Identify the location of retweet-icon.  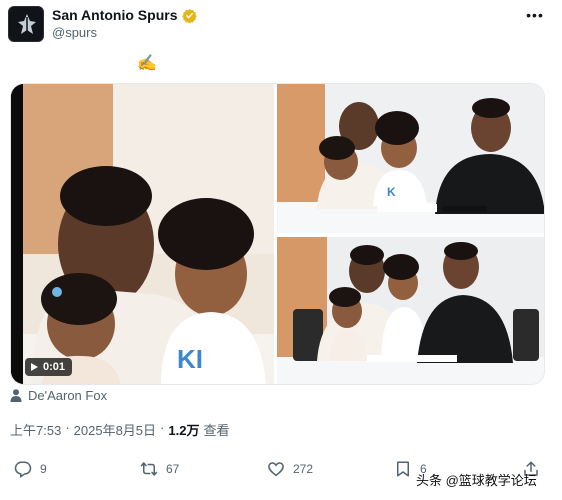
(149, 469).